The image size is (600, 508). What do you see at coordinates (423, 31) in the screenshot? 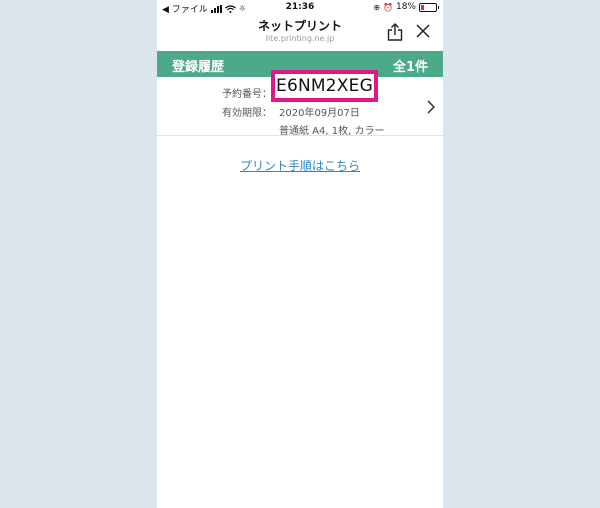
I see `close-icon` at bounding box center [423, 31].